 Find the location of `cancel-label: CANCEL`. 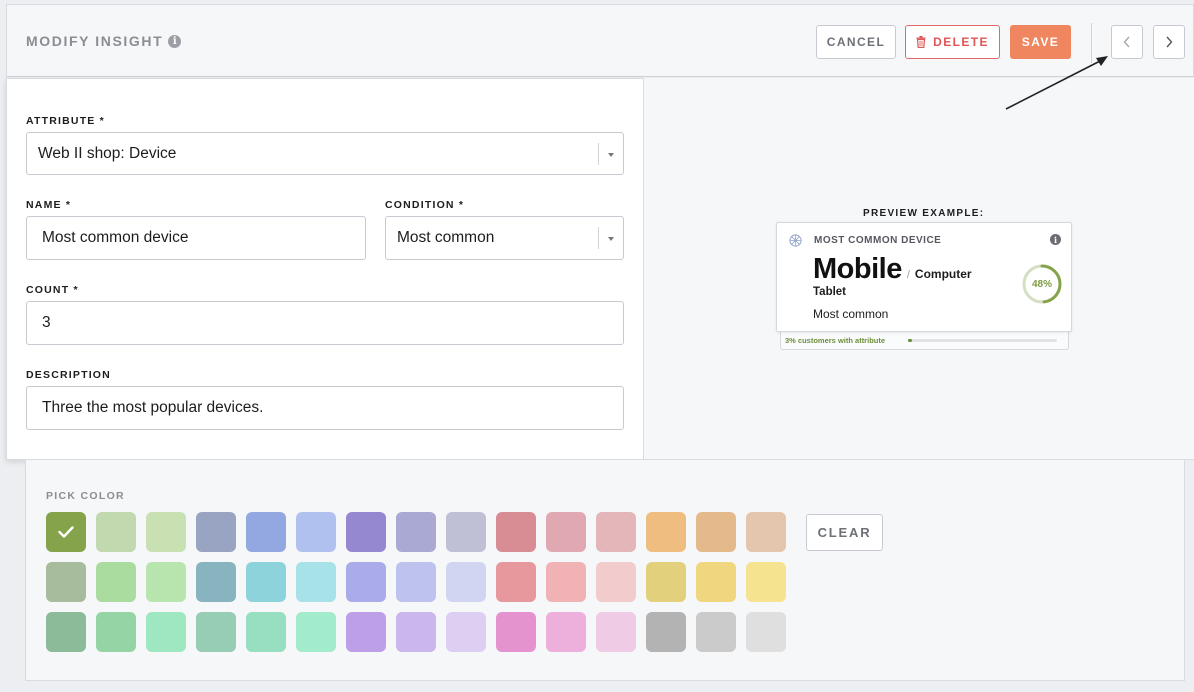

cancel-label: CANCEL is located at coordinates (856, 42).